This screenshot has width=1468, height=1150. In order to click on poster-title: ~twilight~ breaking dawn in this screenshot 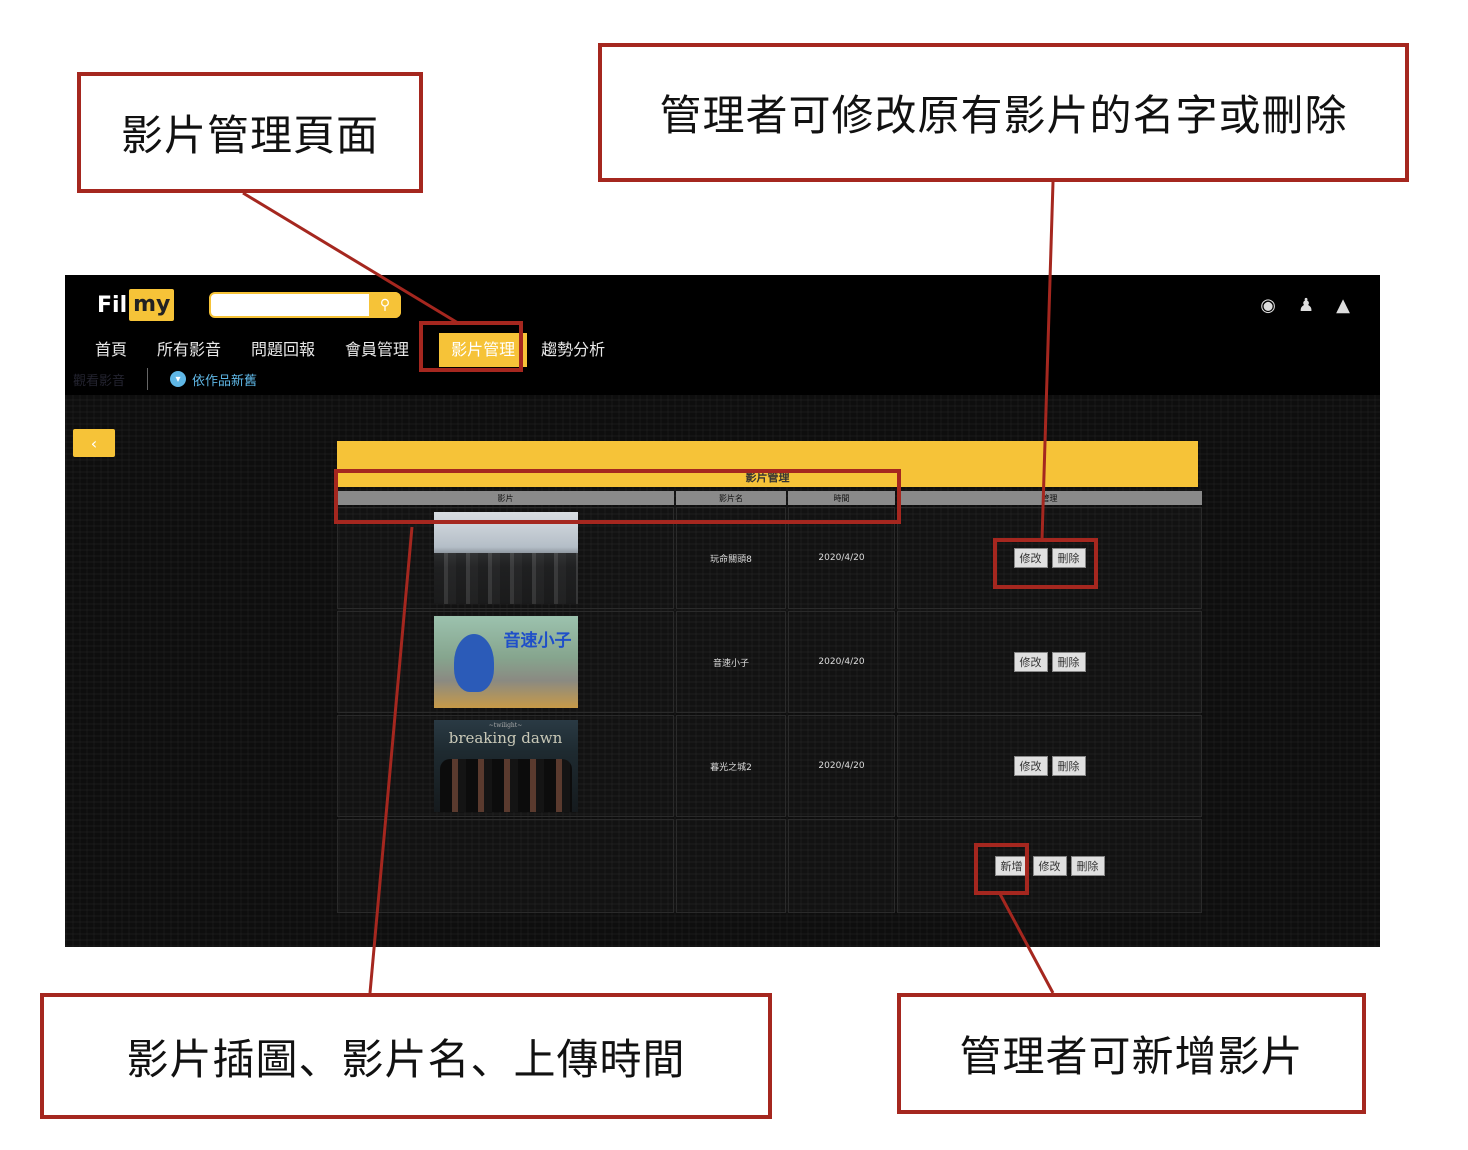, I will do `click(506, 734)`.